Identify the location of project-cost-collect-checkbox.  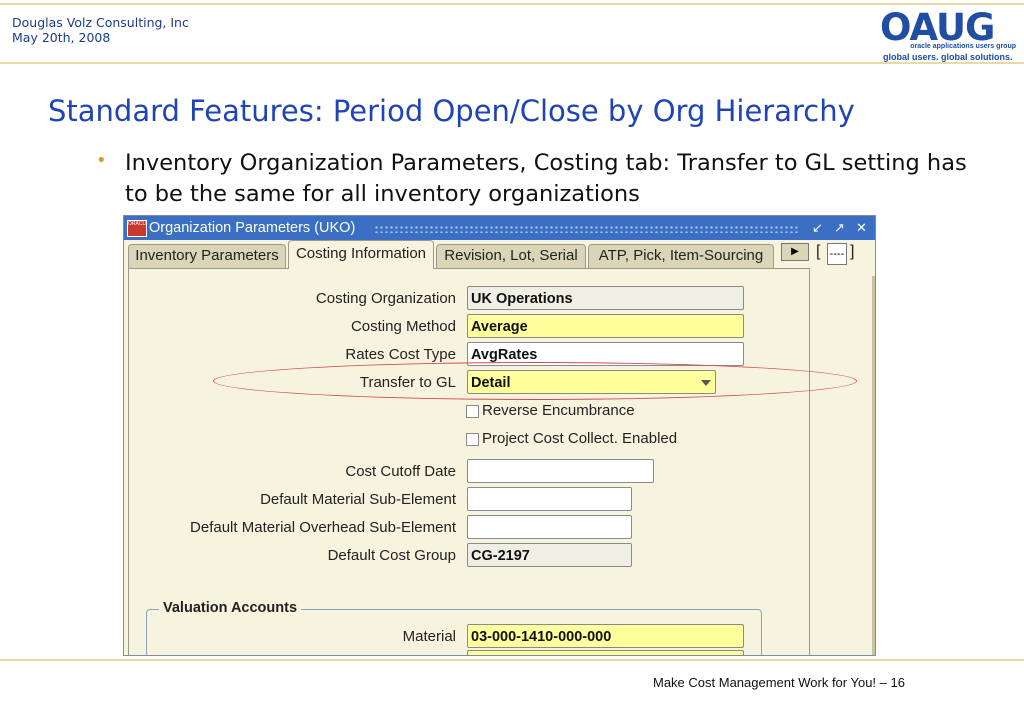
(472, 439).